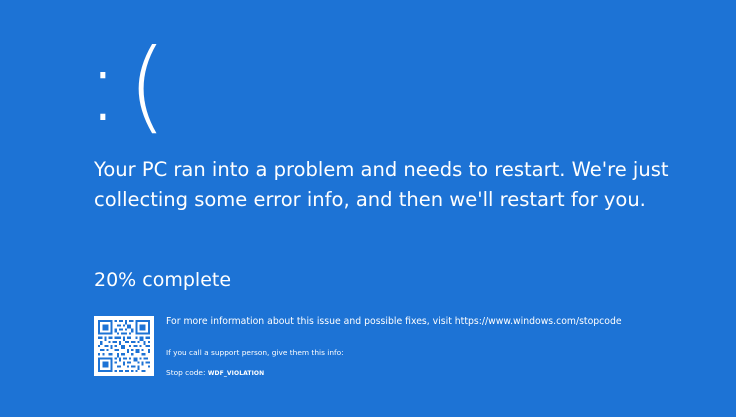 This screenshot has width=736, height=417. I want to click on stop-code-line: Stop code: WDF_VIOLATION, so click(215, 373).